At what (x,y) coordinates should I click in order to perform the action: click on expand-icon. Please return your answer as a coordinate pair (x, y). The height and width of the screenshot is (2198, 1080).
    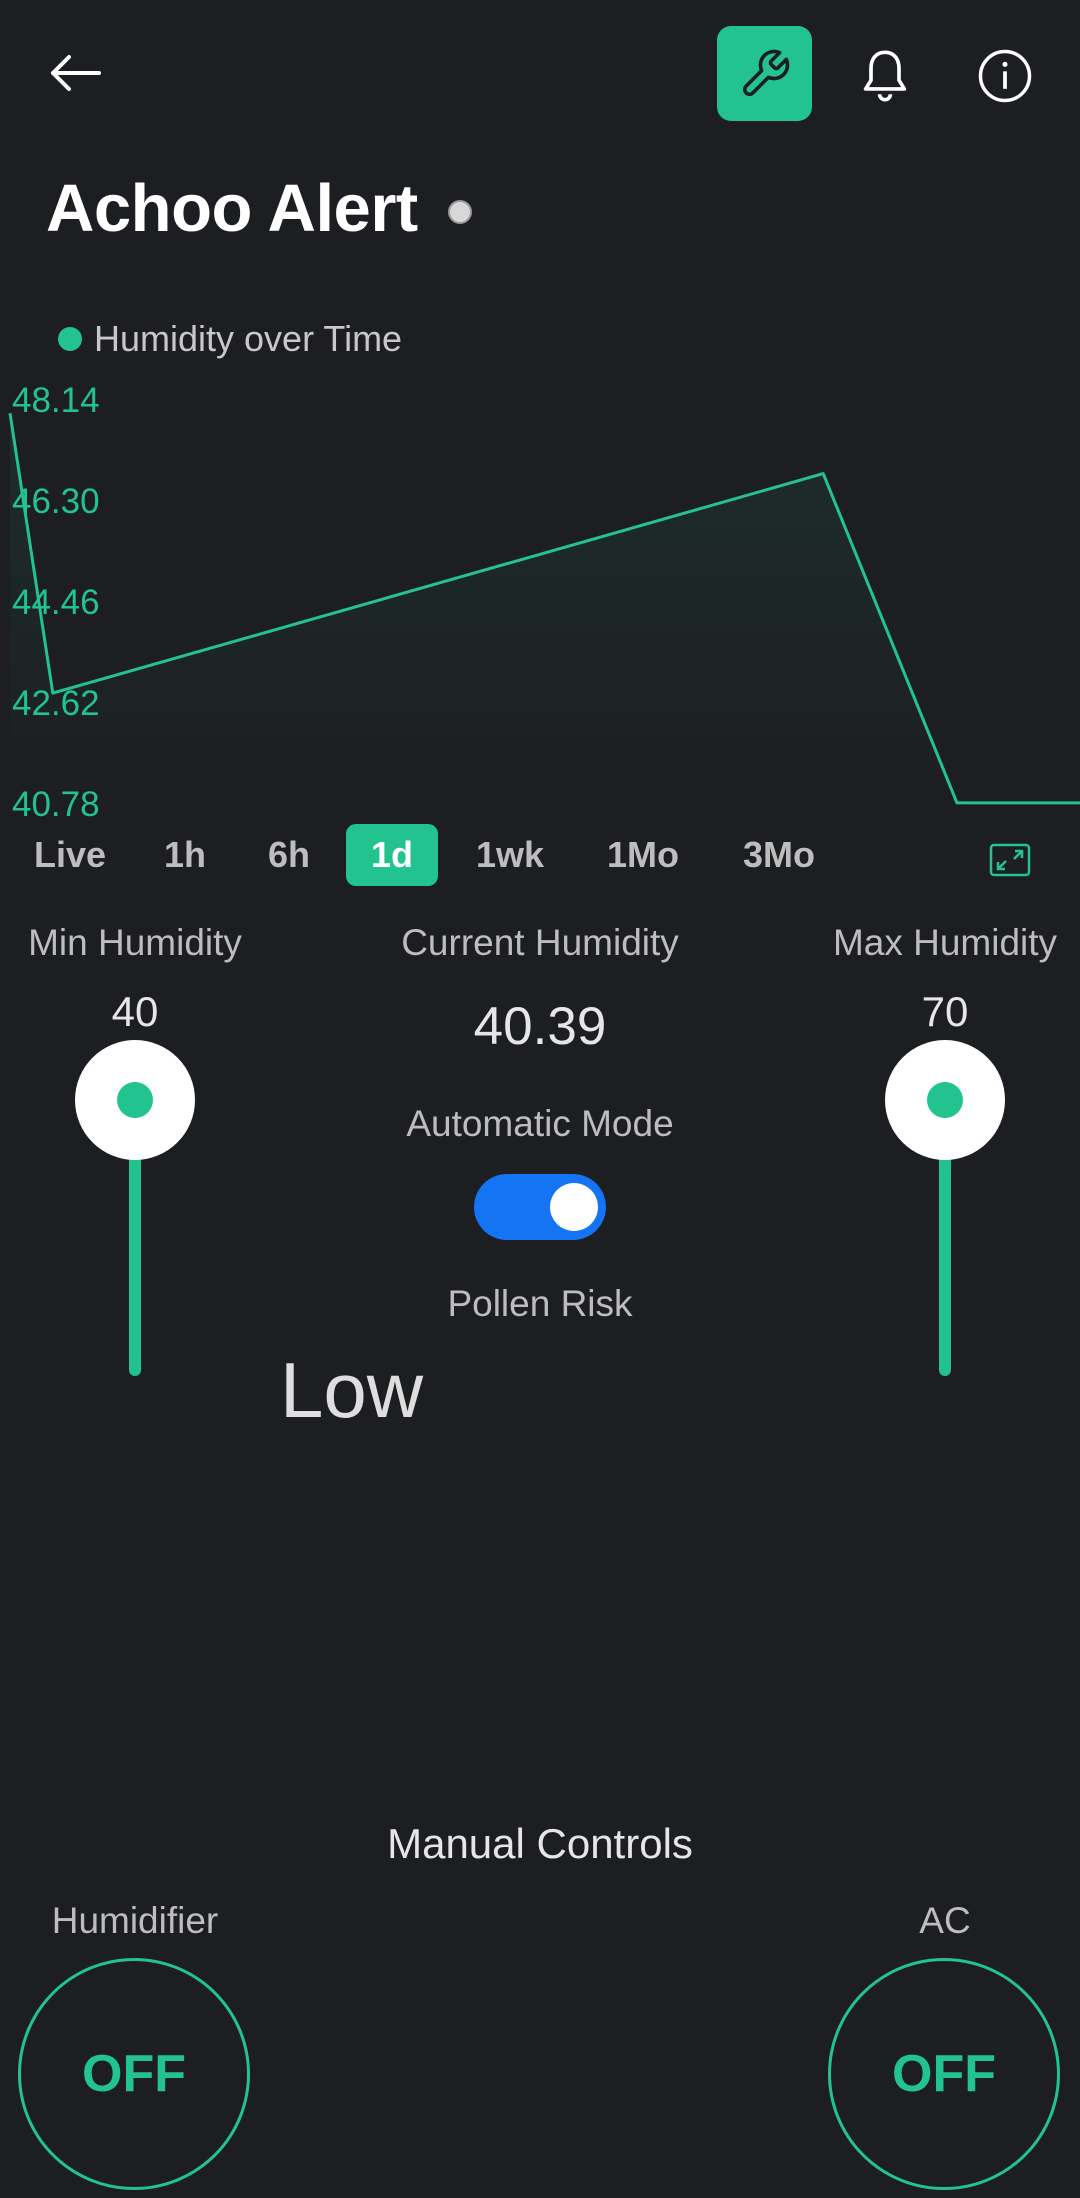
    Looking at the image, I should click on (1010, 860).